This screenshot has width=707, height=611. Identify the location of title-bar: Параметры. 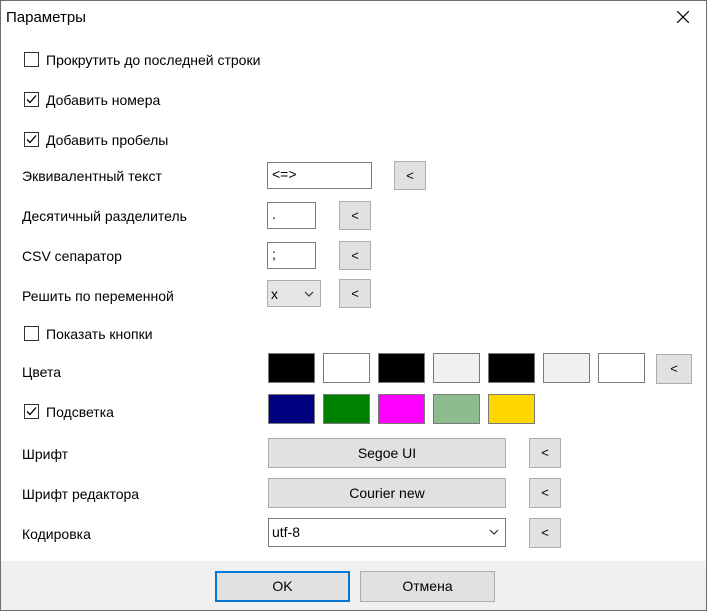
(353, 17).